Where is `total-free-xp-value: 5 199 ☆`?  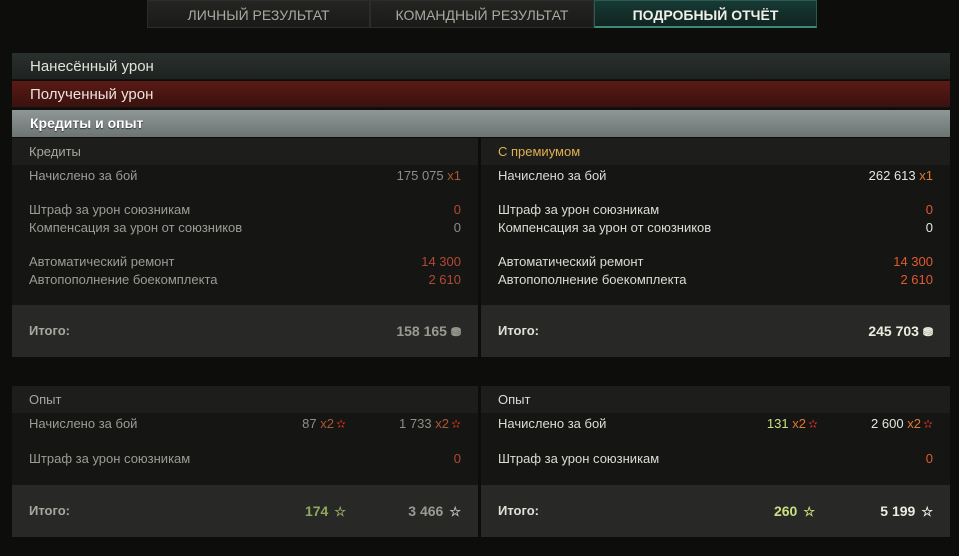
total-free-xp-value: 5 199 ☆ is located at coordinates (906, 511).